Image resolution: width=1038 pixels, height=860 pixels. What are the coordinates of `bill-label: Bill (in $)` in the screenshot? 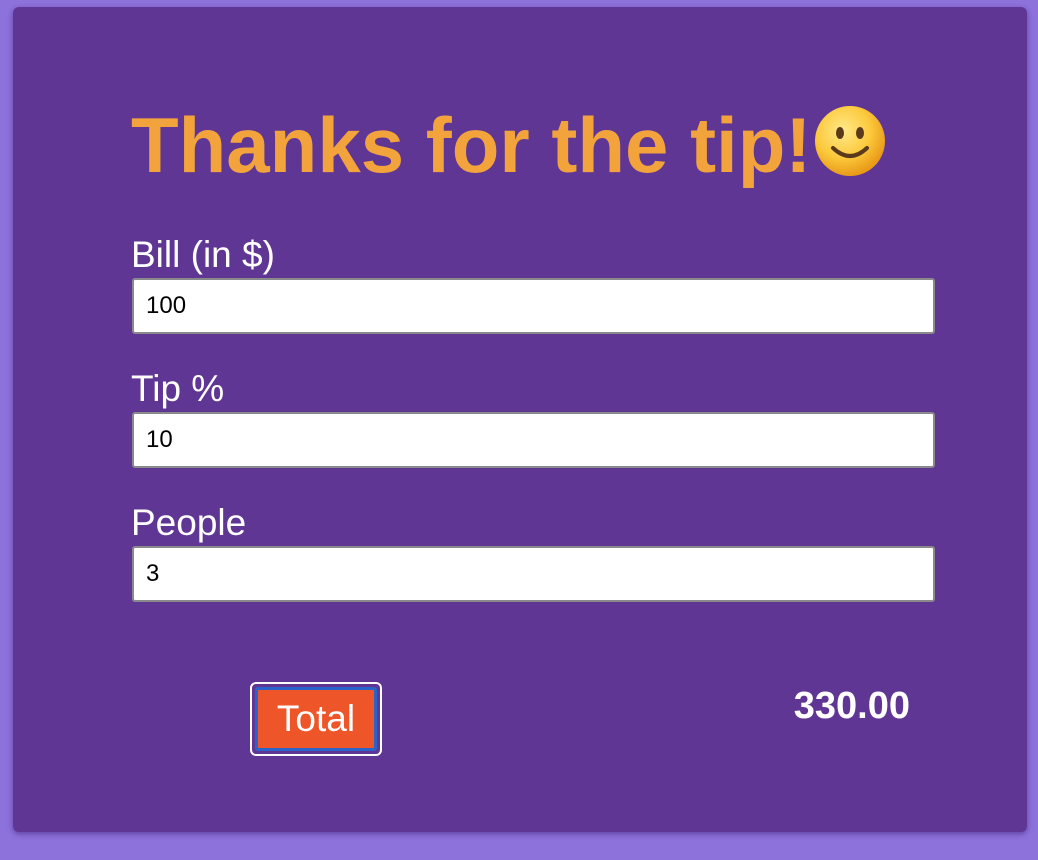 It's located at (203, 254).